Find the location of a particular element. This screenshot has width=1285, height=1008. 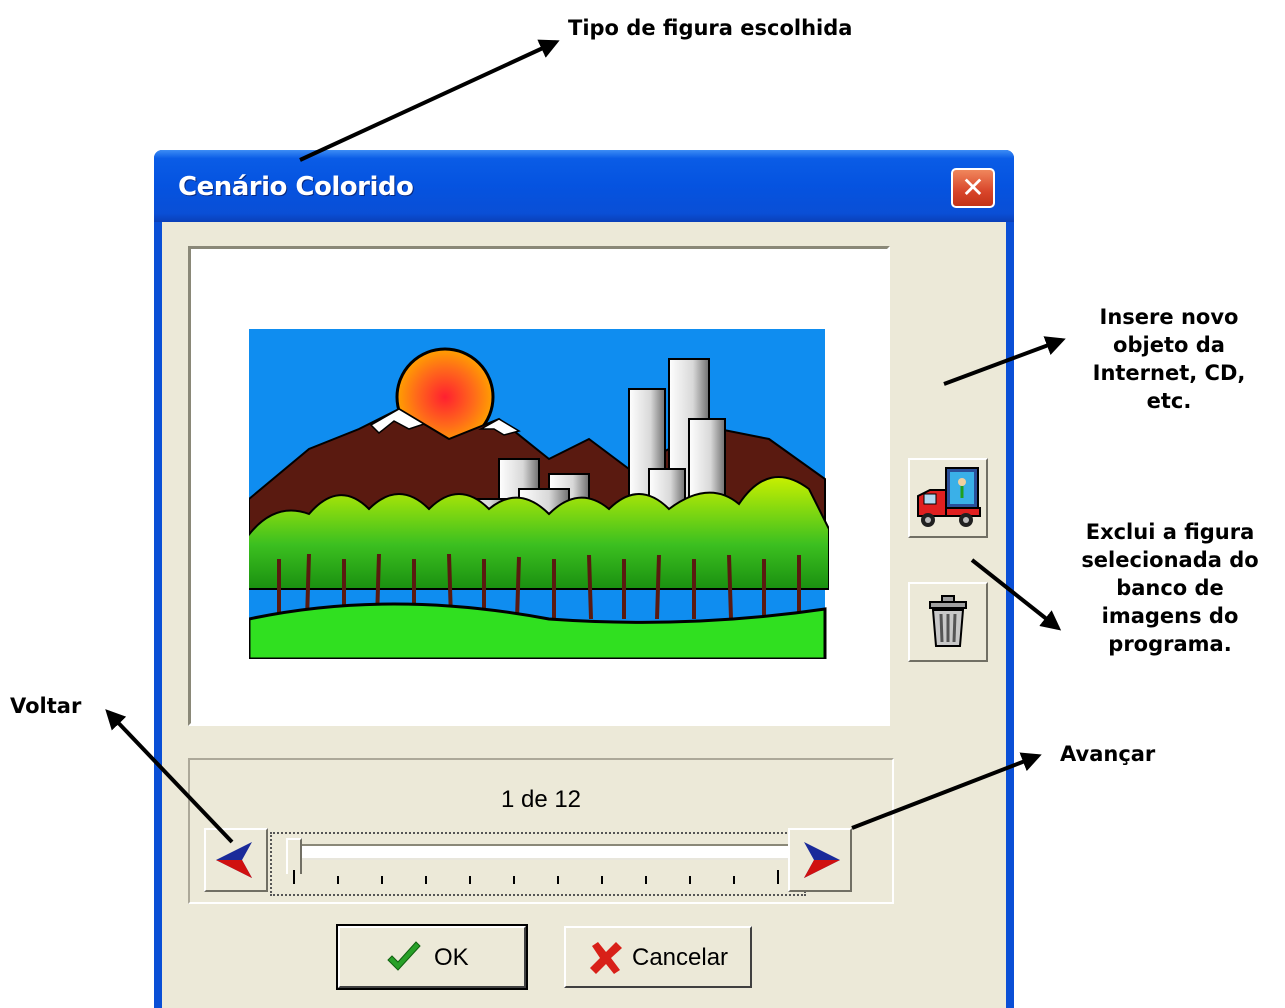

colorful-scene-image is located at coordinates (539, 494).